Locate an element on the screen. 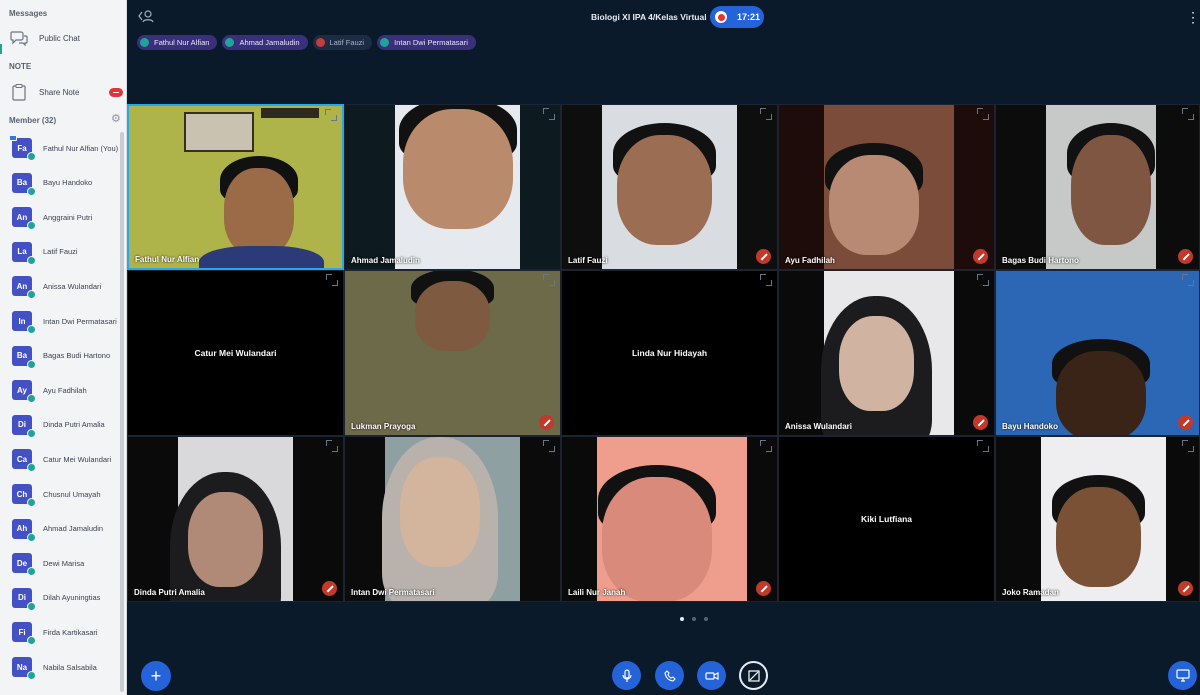 Image resolution: width=1200 pixels, height=695 pixels. wall-frame is located at coordinates (290, 113).